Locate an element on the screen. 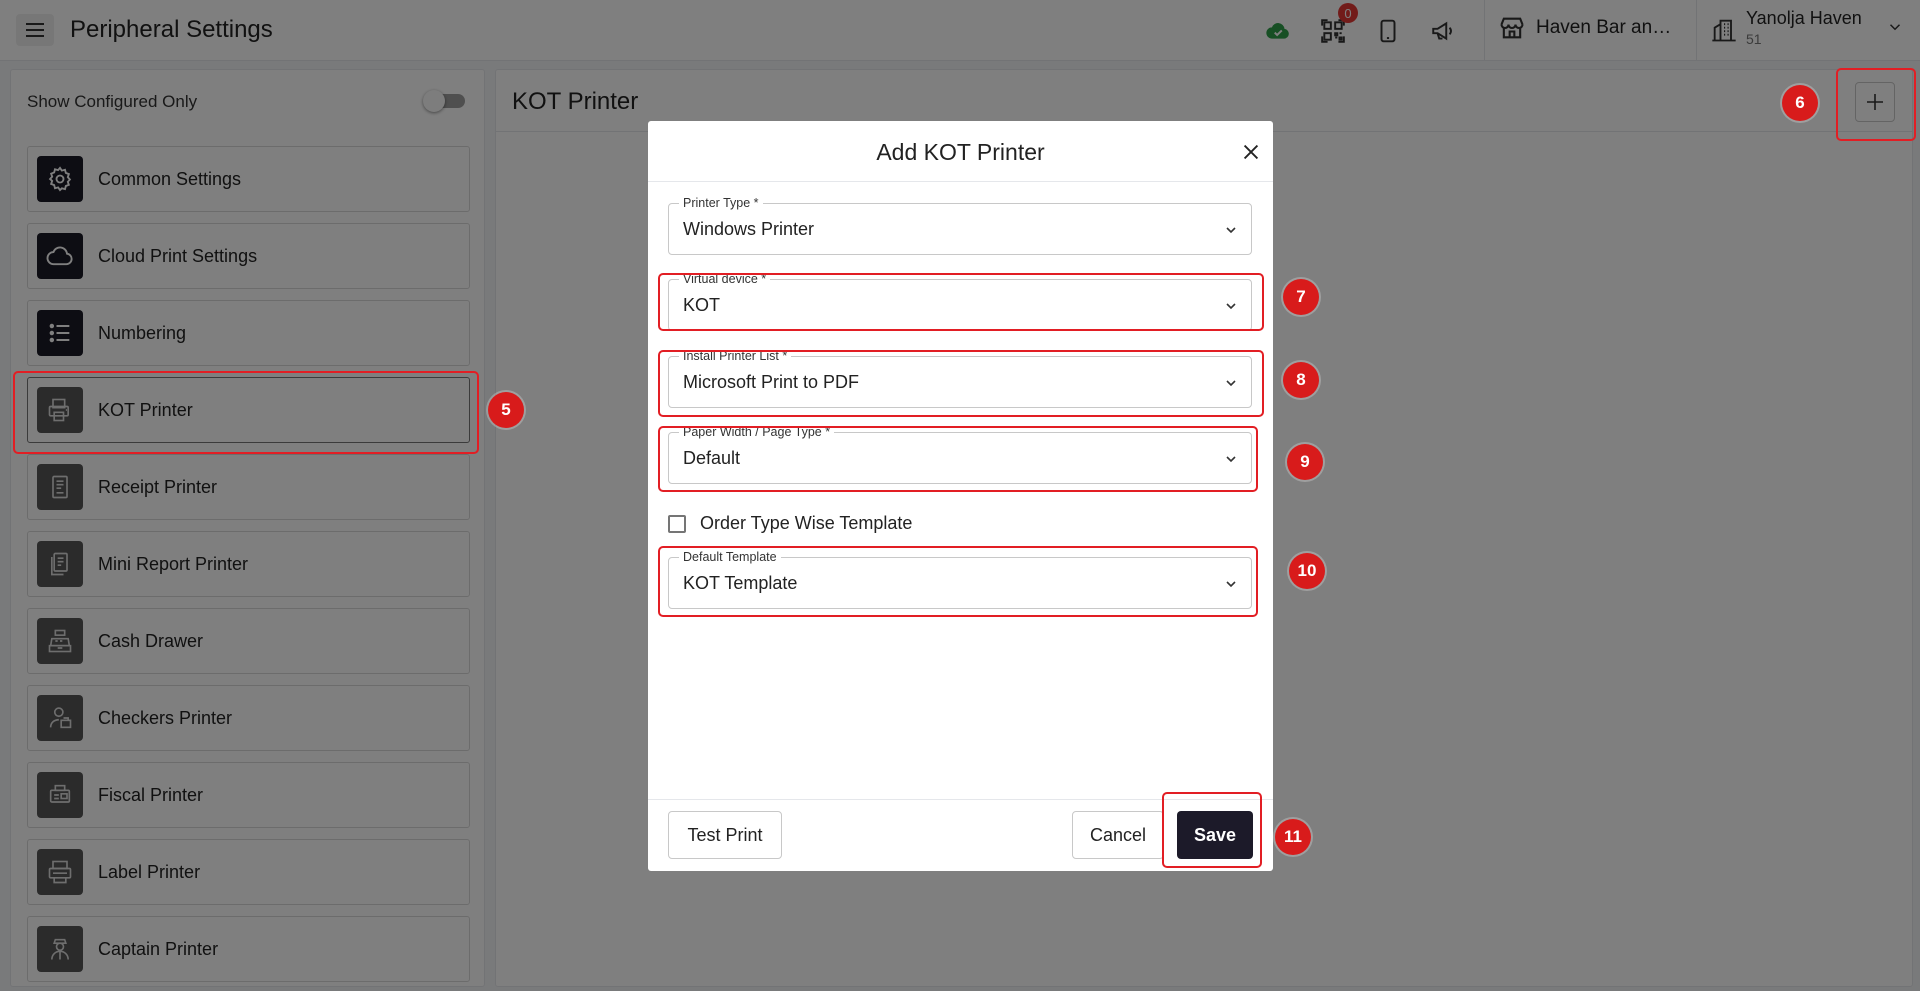  chevron-down-icon is located at coordinates (1231, 230).